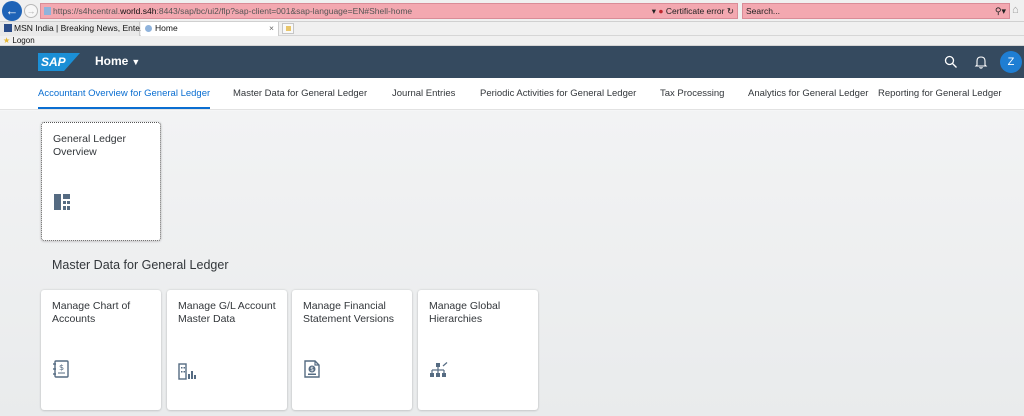 This screenshot has height=416, width=1024. What do you see at coordinates (730, 11) in the screenshot?
I see `refresh-icon: ↻` at bounding box center [730, 11].